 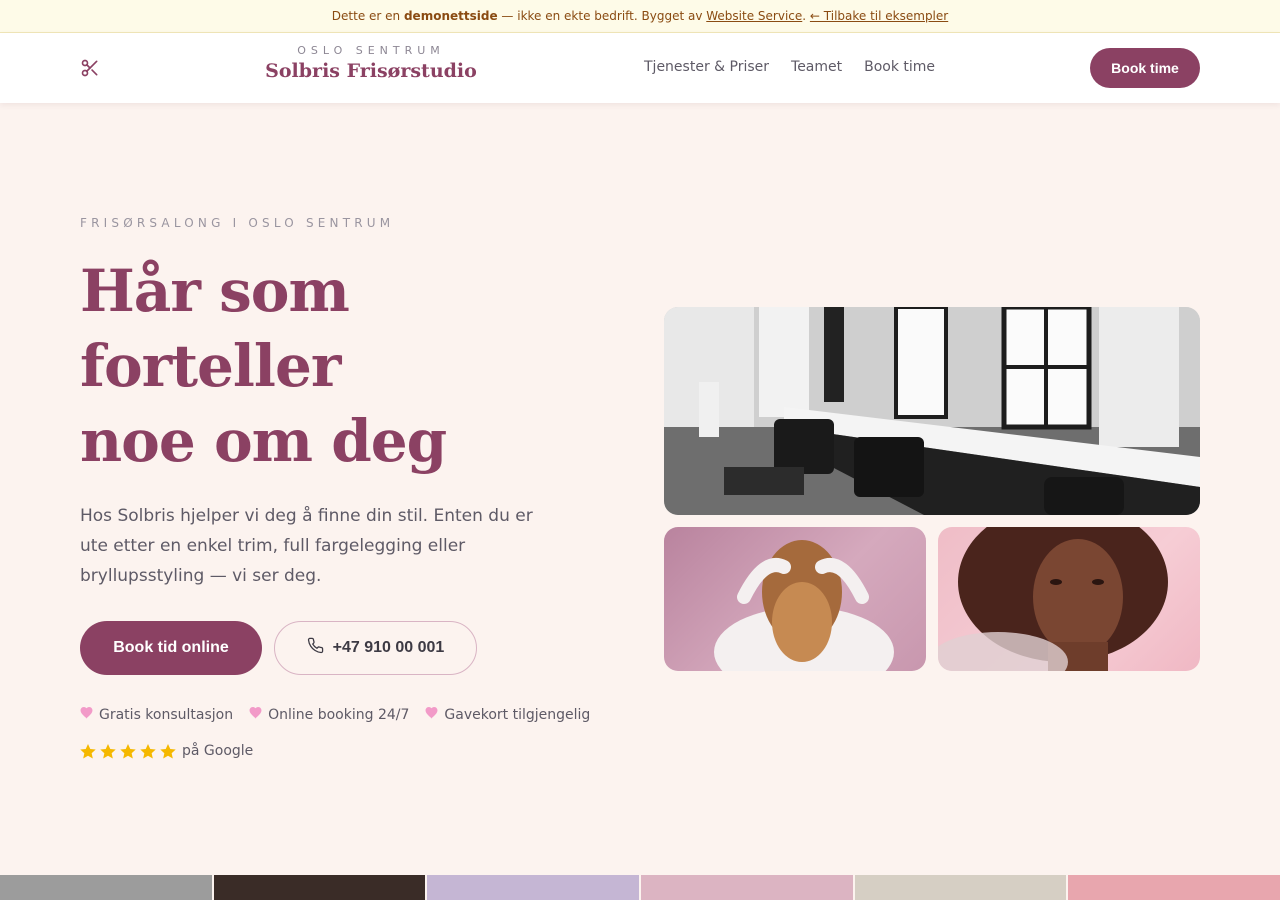 I want to click on feature-item: Gratis konsultasjon, so click(x=156, y=715).